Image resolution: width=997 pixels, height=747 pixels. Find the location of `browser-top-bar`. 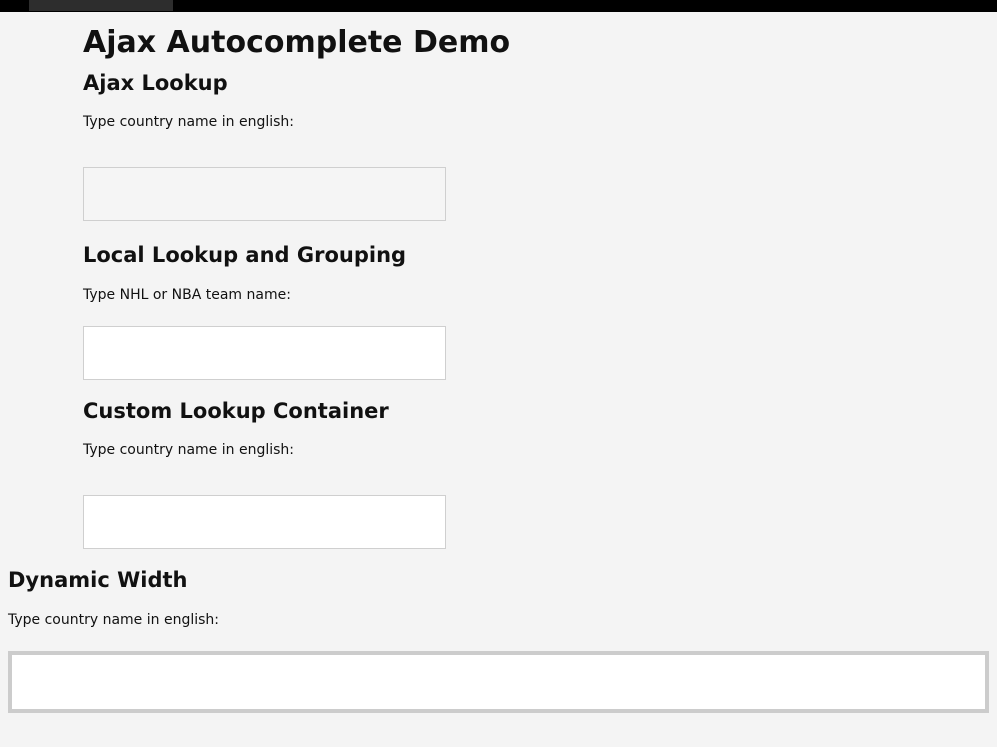

browser-top-bar is located at coordinates (498, 6).